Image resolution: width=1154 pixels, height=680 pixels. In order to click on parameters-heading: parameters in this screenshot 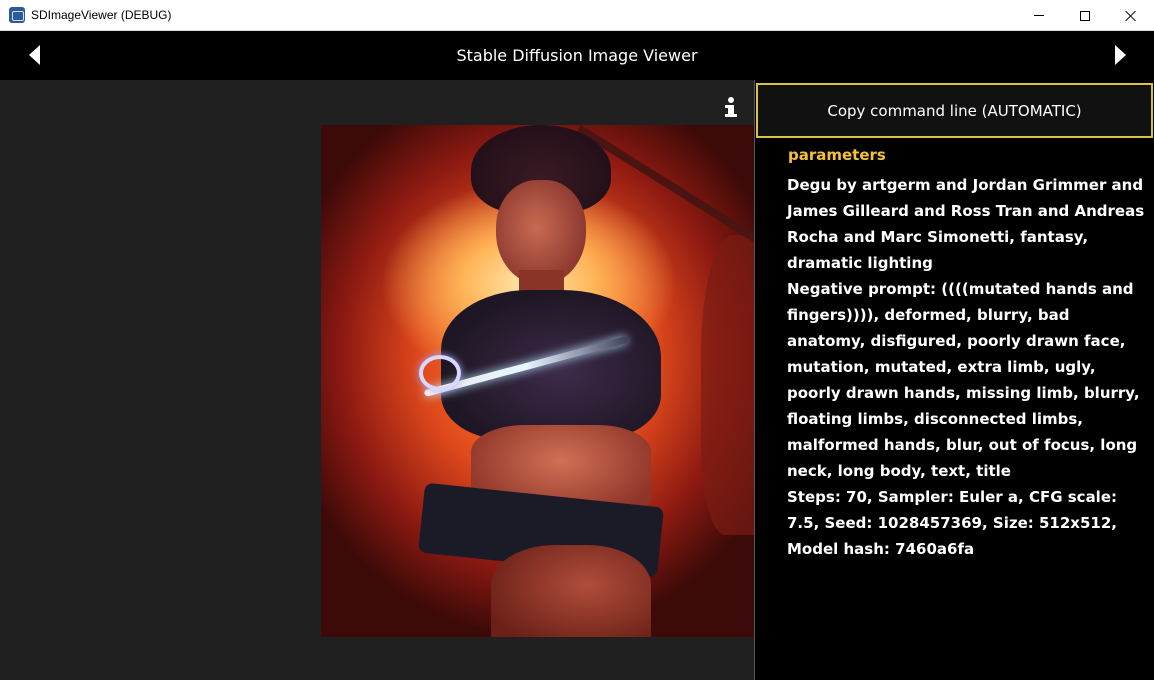, I will do `click(837, 155)`.